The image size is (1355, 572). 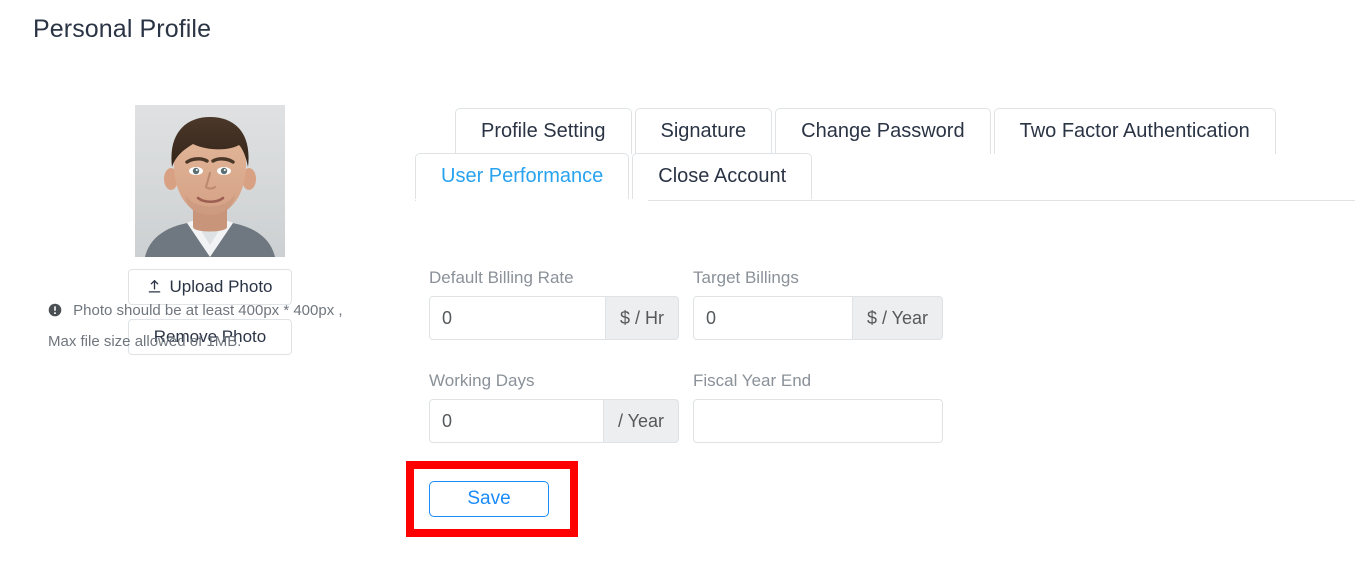 I want to click on page-title: Personal Profile, so click(x=122, y=29).